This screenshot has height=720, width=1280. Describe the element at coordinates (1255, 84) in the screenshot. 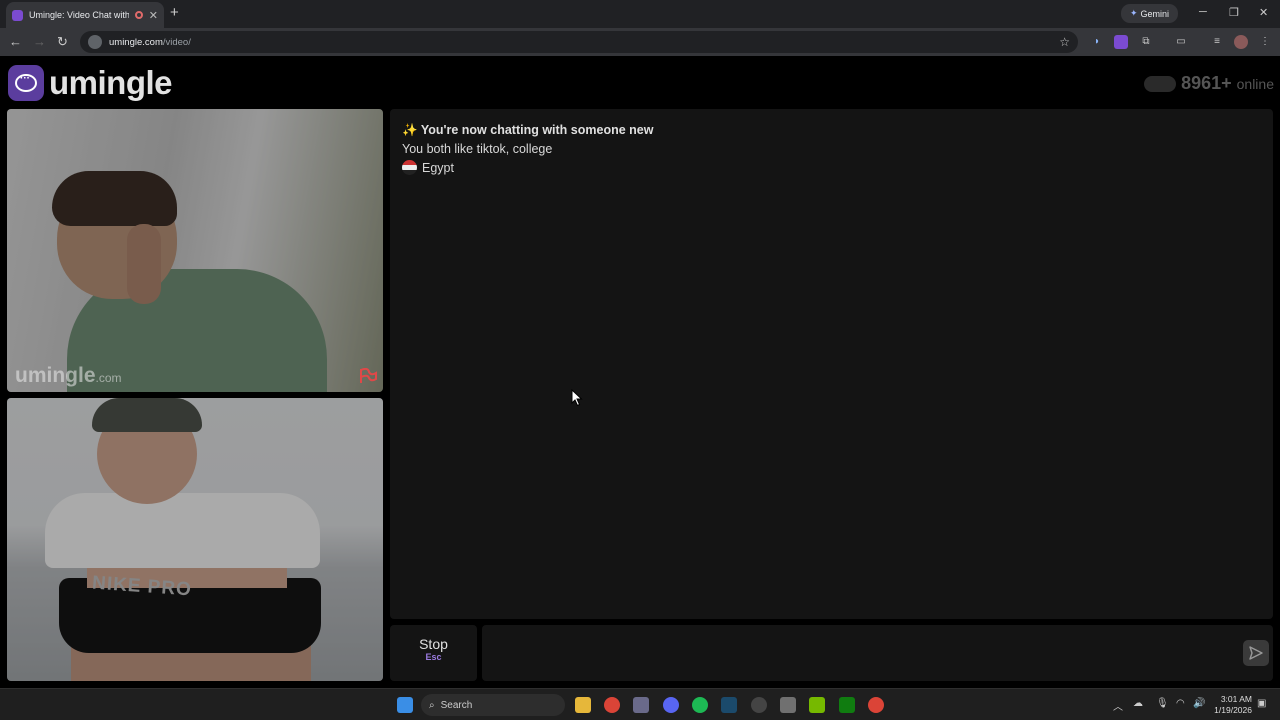

I see `online-label: online` at that location.